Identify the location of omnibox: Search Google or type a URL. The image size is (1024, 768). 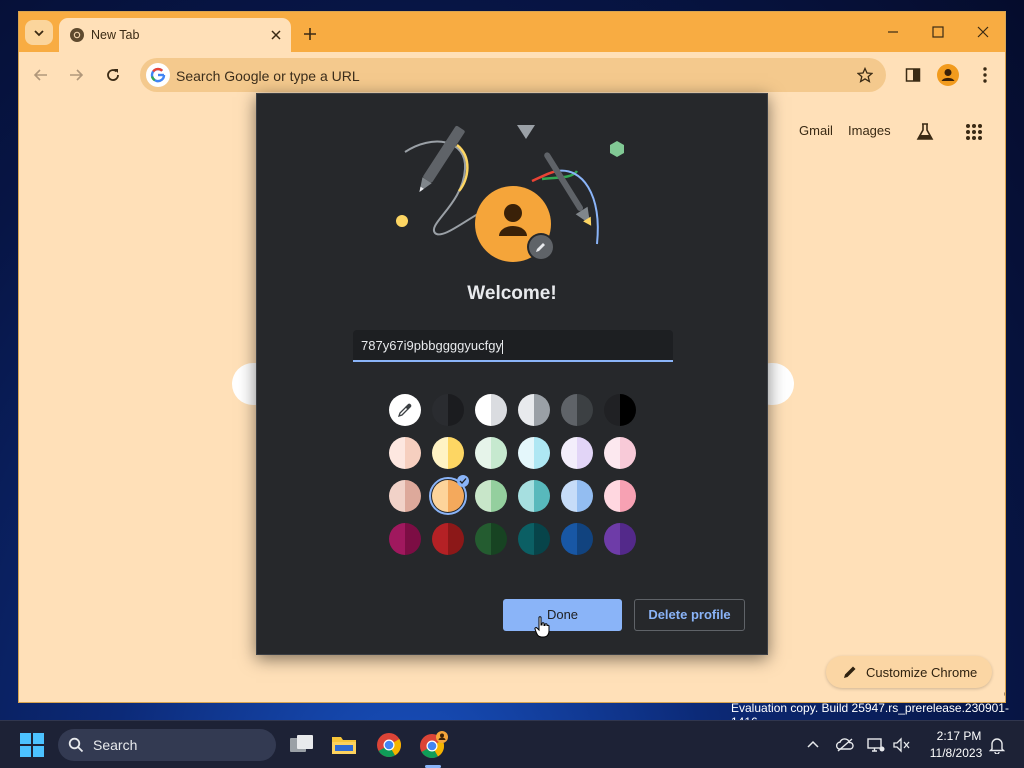
(513, 75).